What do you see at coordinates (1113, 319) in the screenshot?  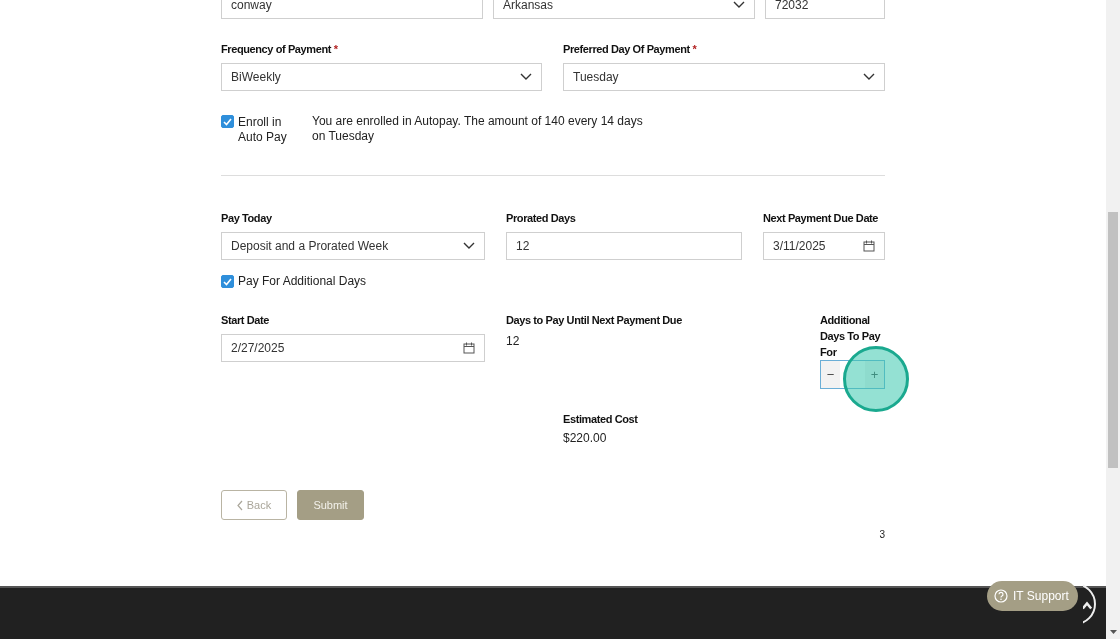 I see `scrollbar` at bounding box center [1113, 319].